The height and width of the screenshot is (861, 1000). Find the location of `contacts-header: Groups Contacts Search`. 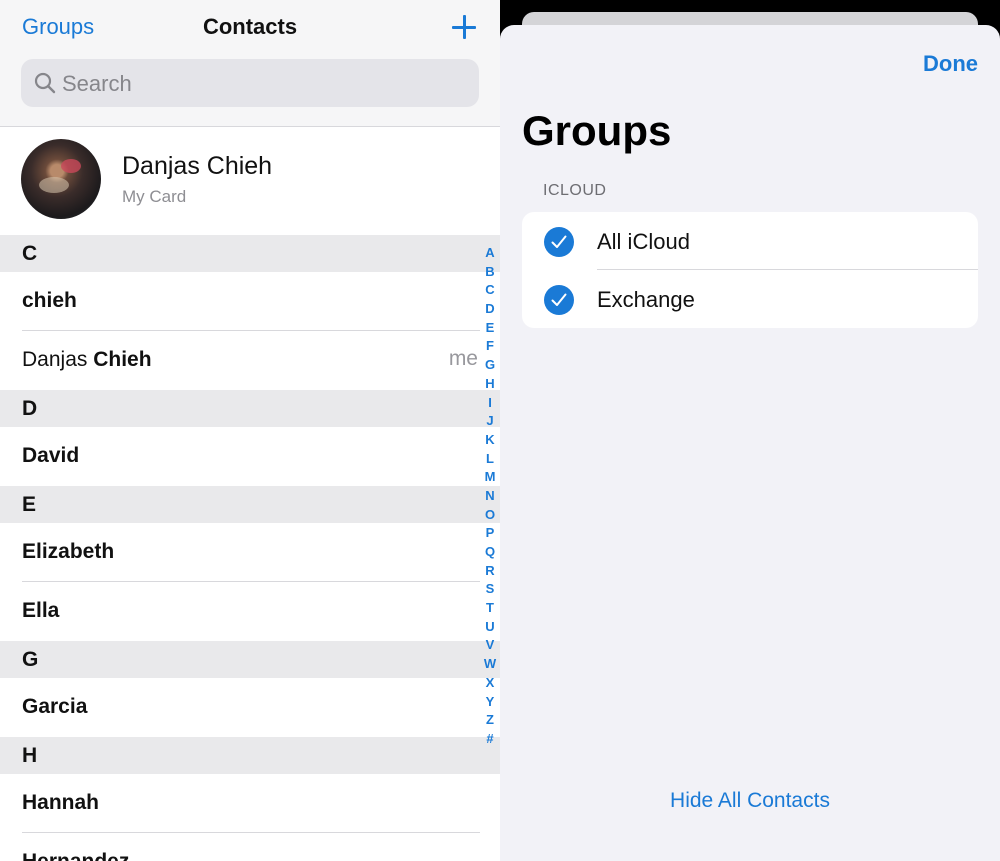

contacts-header: Groups Contacts Search is located at coordinates (250, 63).